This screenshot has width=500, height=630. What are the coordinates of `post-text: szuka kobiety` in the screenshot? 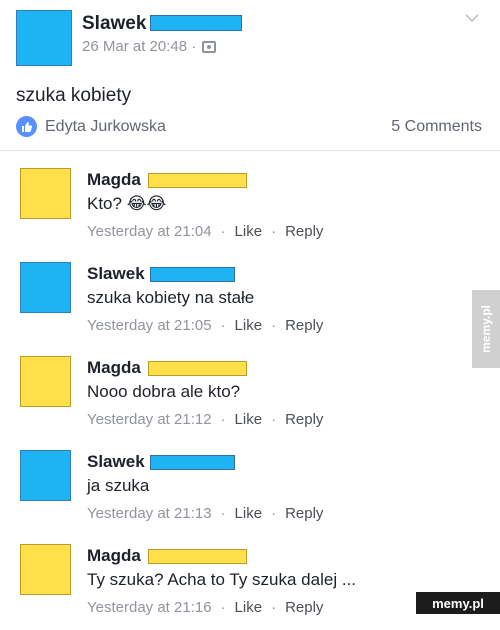 It's located at (74, 95).